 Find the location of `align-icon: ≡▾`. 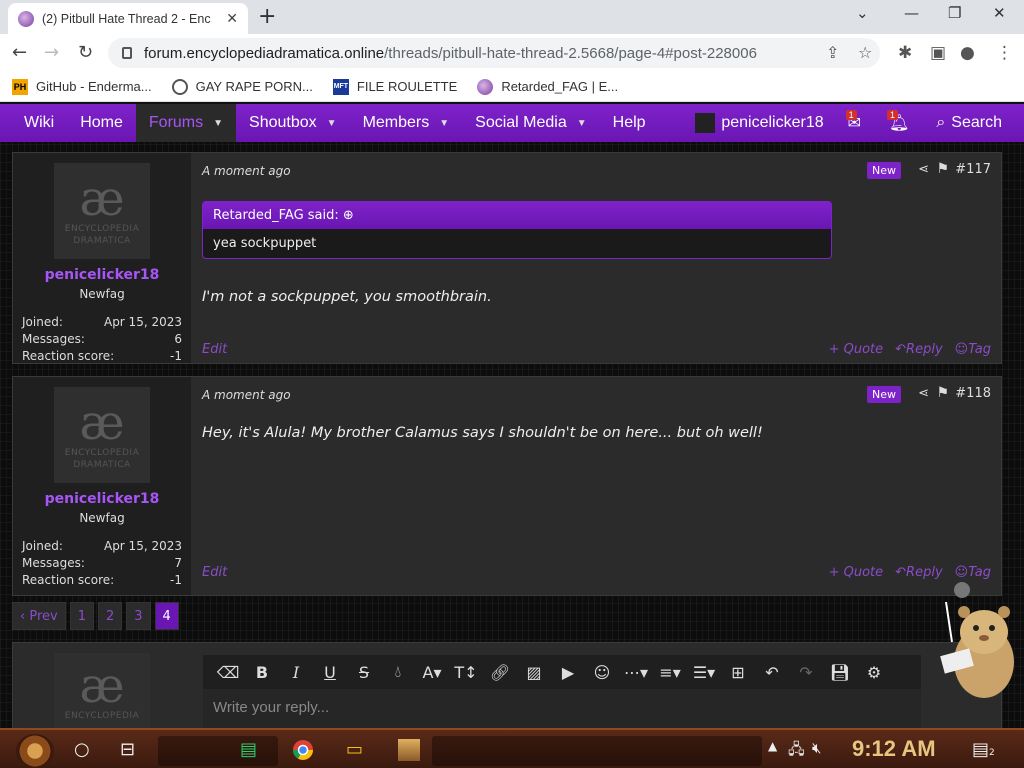

align-icon: ≡▾ is located at coordinates (670, 672).